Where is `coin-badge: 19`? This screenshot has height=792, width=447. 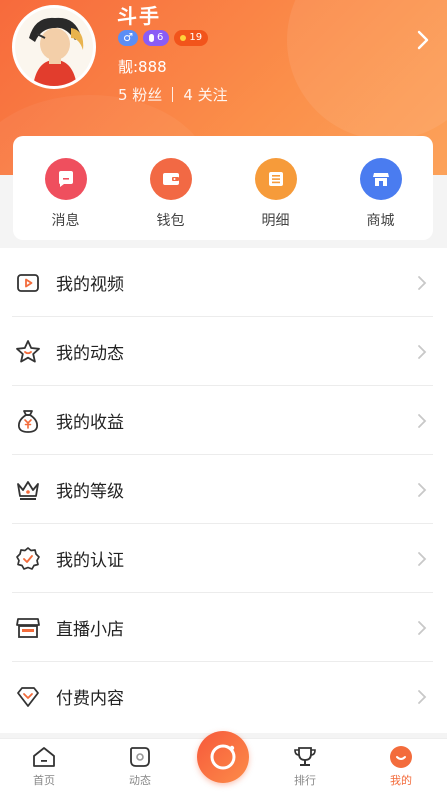 coin-badge: 19 is located at coordinates (191, 38).